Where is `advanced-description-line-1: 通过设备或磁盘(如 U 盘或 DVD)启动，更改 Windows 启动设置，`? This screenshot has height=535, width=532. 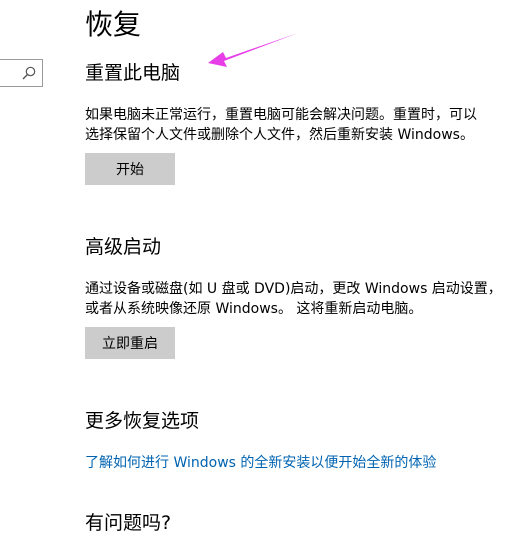 advanced-description-line-1: 通过设备或磁盘(如 U 盘或 DVD)启动，更改 Windows 启动设置， is located at coordinates (293, 289).